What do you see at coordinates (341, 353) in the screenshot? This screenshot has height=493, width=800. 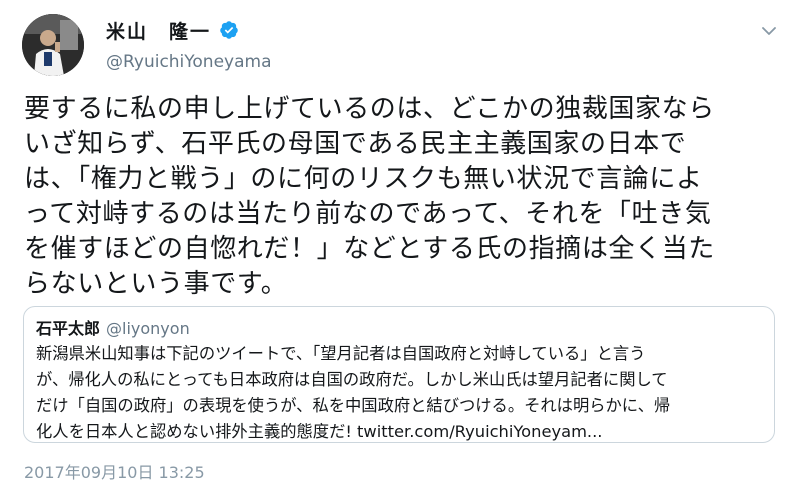 I see `quoted-text-line: 新潟県米山知事は下記のツイートで、「望月記者は自国政府と対峙している」と言う` at bounding box center [341, 353].